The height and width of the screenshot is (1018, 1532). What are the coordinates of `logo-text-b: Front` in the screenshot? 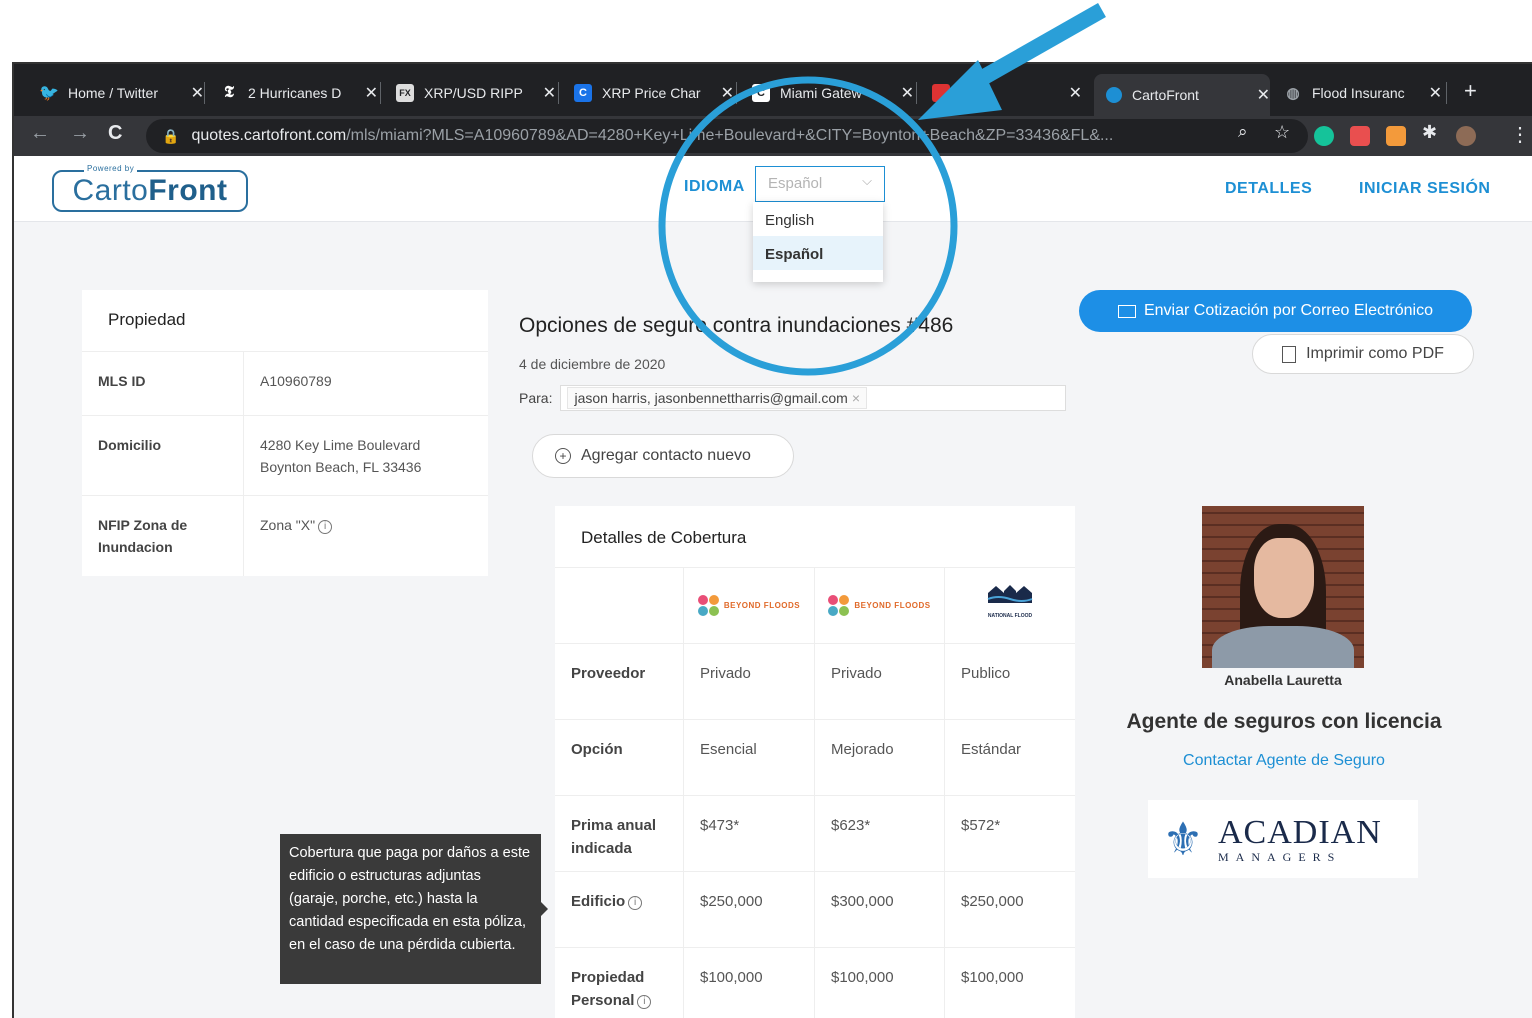 It's located at (188, 190).